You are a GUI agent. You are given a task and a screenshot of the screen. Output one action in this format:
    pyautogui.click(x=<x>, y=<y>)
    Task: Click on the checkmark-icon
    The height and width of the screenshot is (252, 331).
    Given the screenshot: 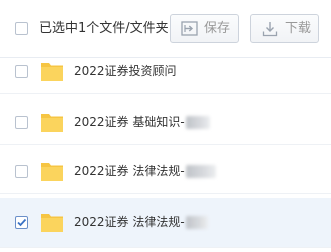 What is the action you would take?
    pyautogui.click(x=22, y=222)
    